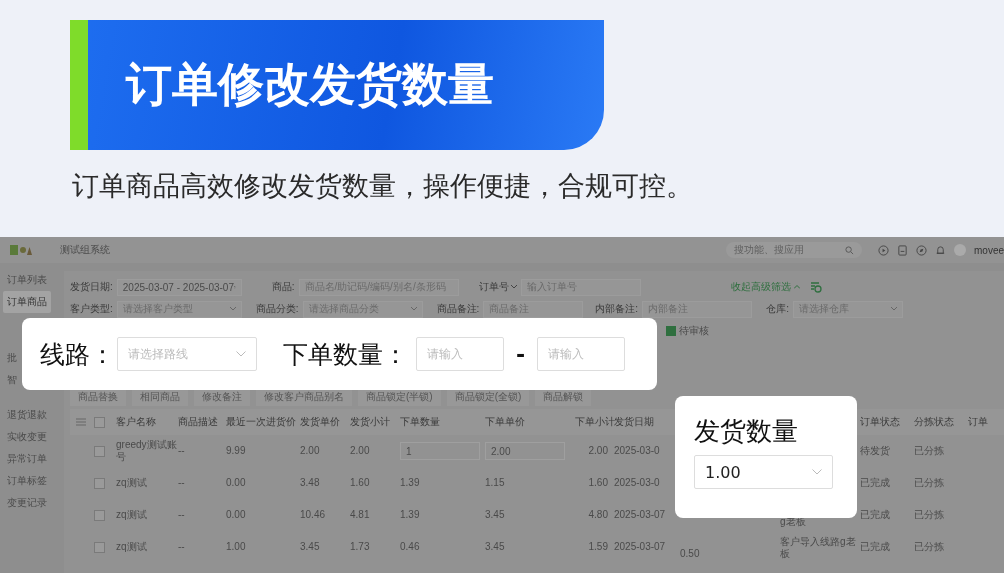 The height and width of the screenshot is (573, 1004). What do you see at coordinates (198, 422) in the screenshot?
I see `column-header: 商品描述` at bounding box center [198, 422].